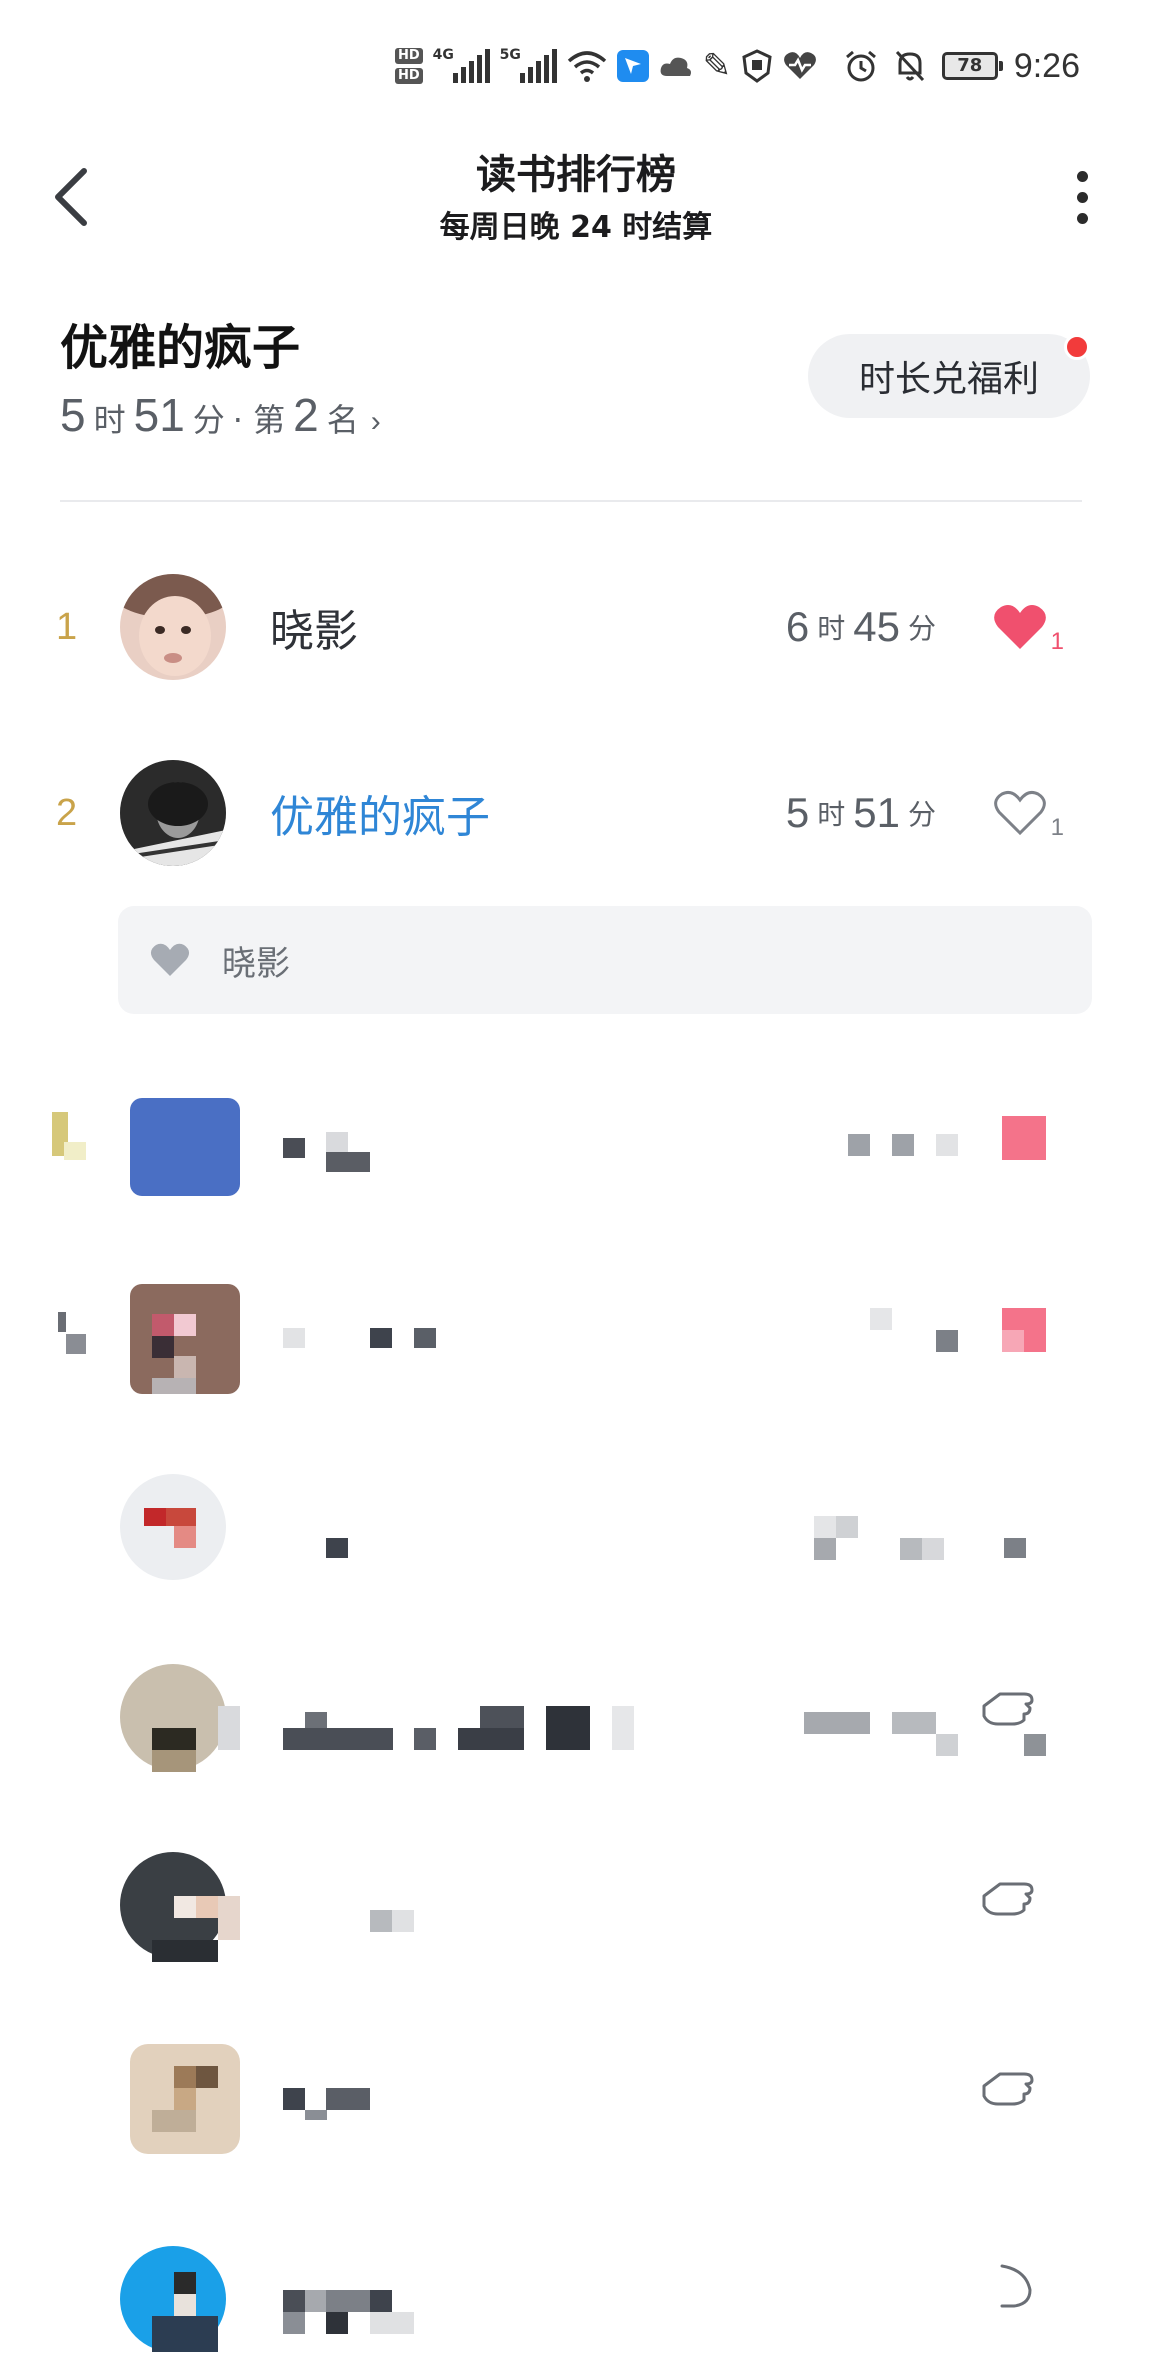 This screenshot has height=2376, width=1152. I want to click on ranking-row: 1 晓影 6 时 45 分 1, so click(576, 627).